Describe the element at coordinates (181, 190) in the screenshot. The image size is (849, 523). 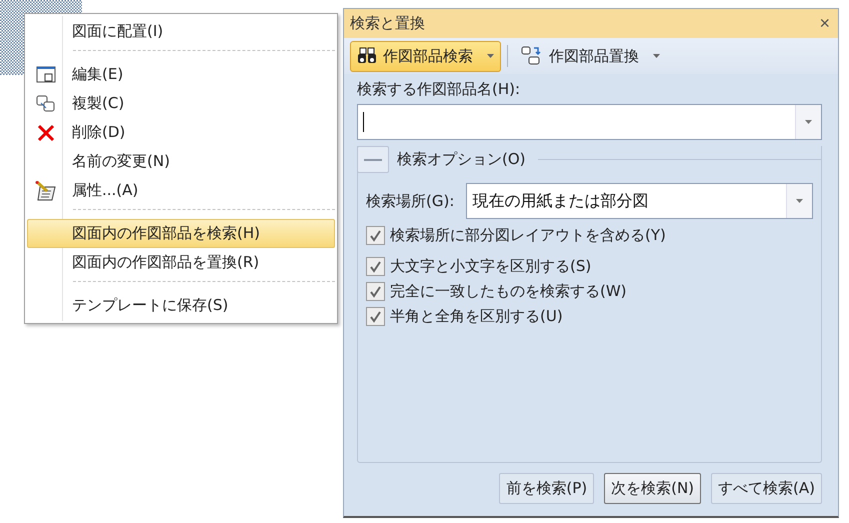
I see `menu-item: 属性...(A)` at that location.